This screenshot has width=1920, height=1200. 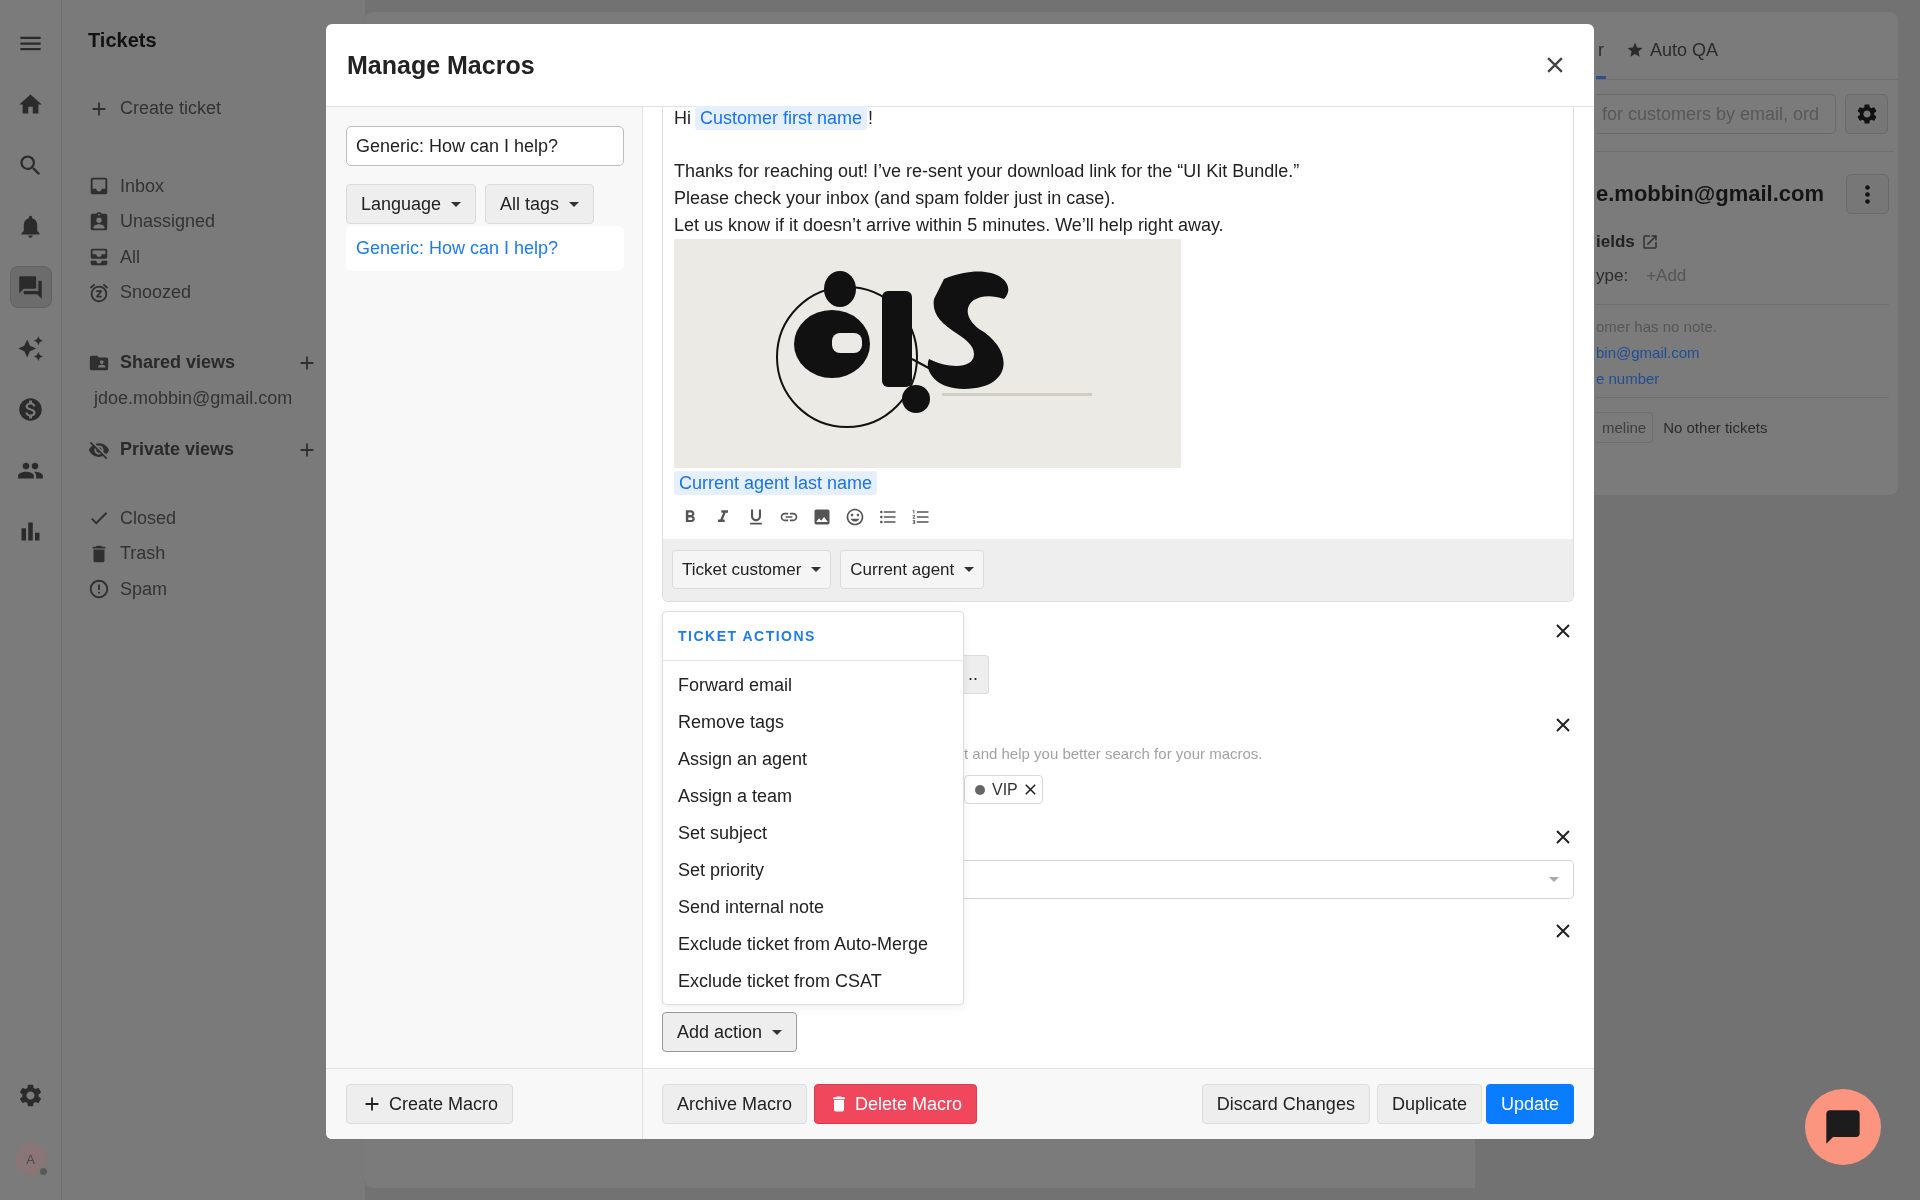 I want to click on alarm-icon, so click(x=99, y=292).